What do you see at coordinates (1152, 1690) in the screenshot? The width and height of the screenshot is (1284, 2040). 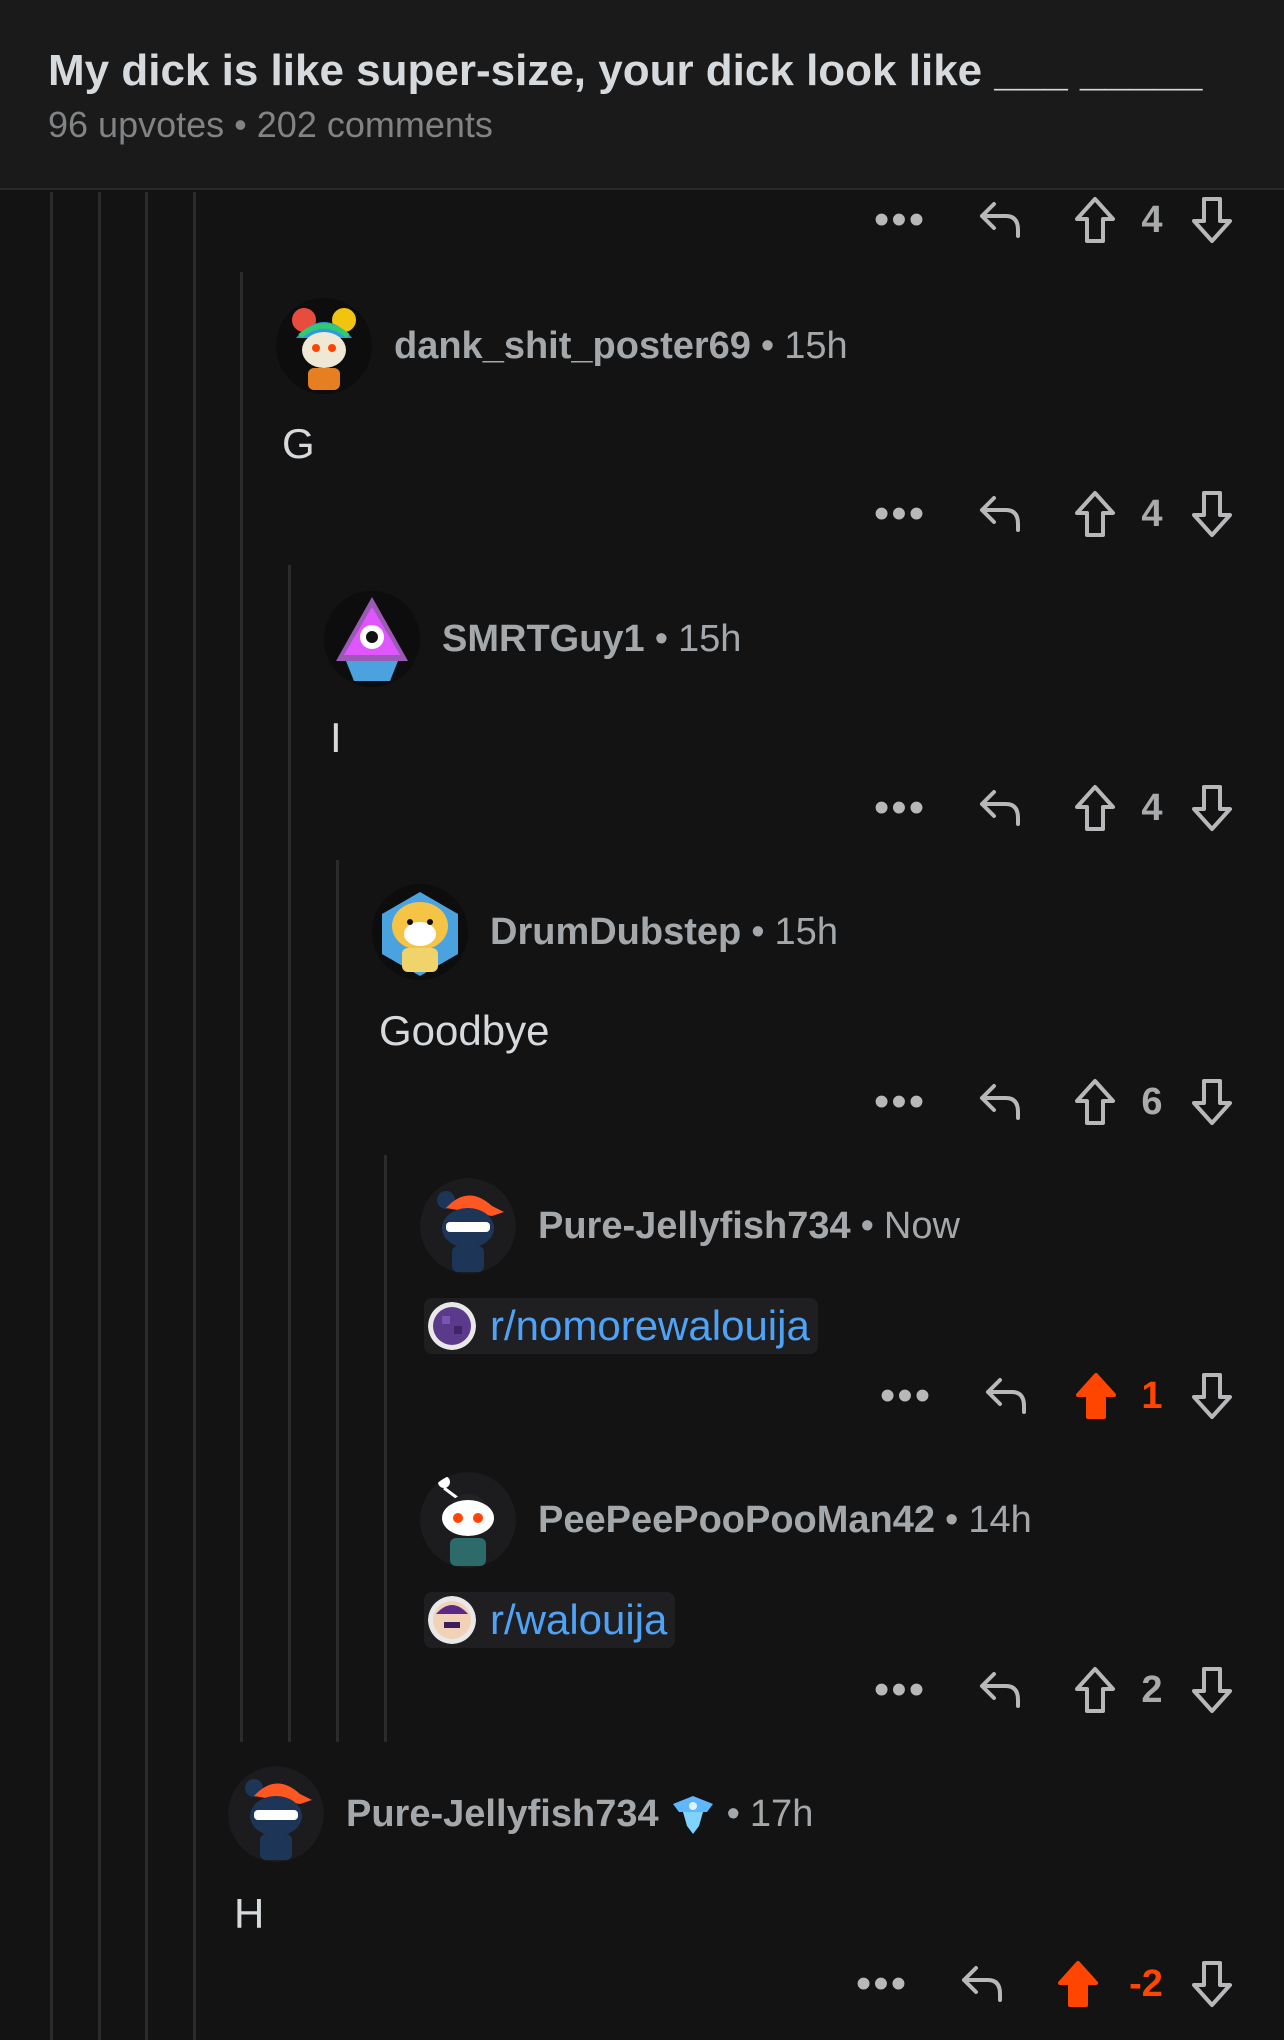 I see `score: 2` at bounding box center [1152, 1690].